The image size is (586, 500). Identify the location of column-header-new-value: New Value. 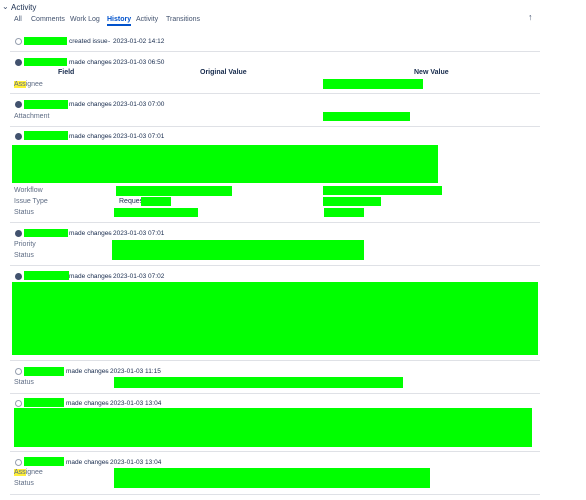
(431, 72).